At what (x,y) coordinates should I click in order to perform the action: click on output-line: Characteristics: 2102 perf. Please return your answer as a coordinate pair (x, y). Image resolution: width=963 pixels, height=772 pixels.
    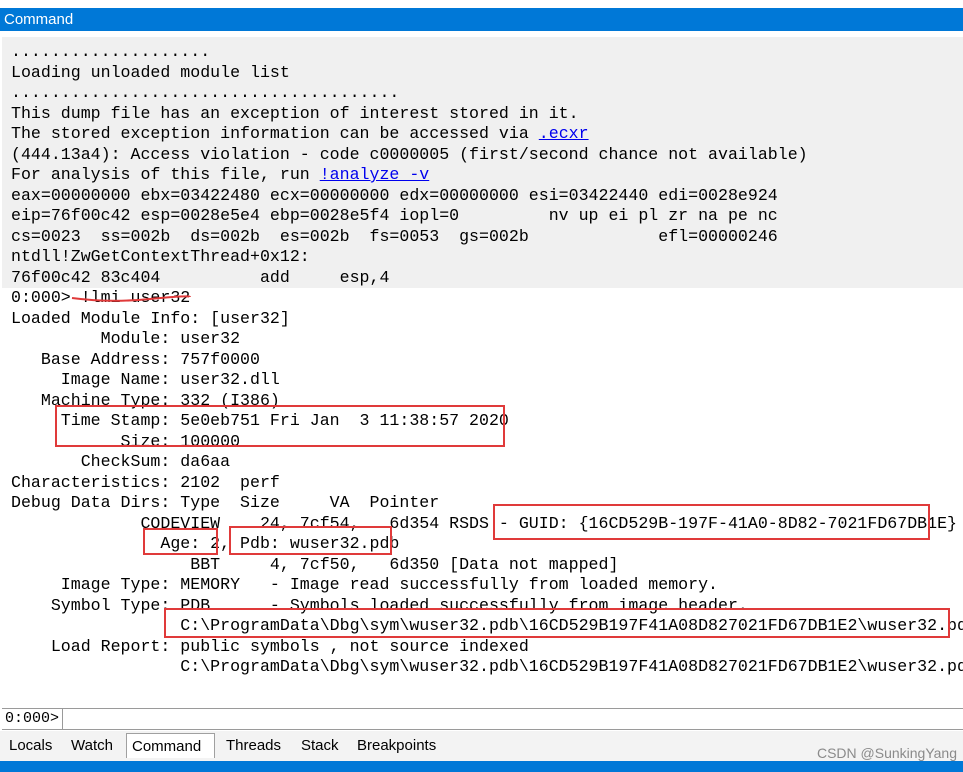
    Looking at the image, I should click on (487, 483).